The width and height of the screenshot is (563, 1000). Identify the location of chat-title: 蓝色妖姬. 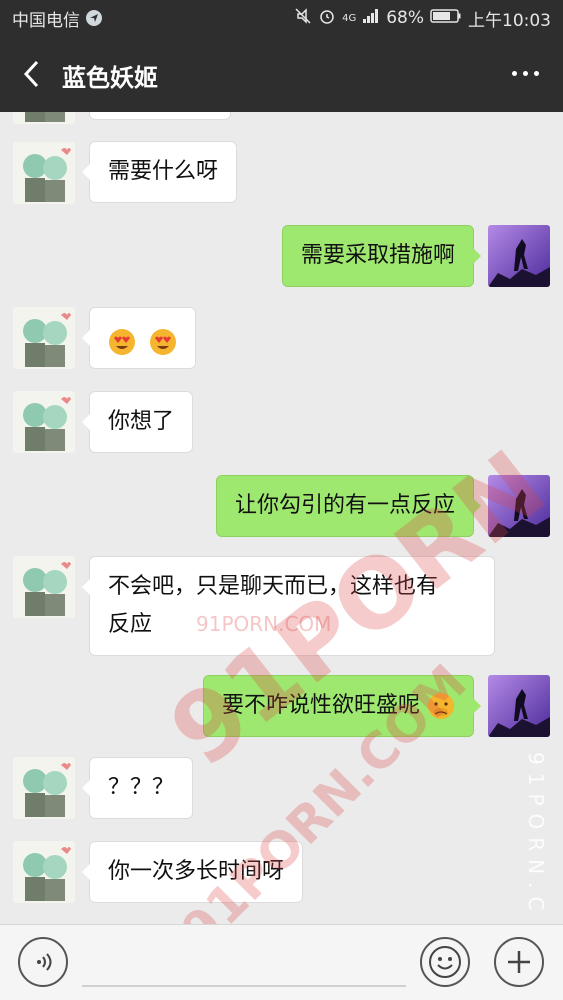
(110, 78).